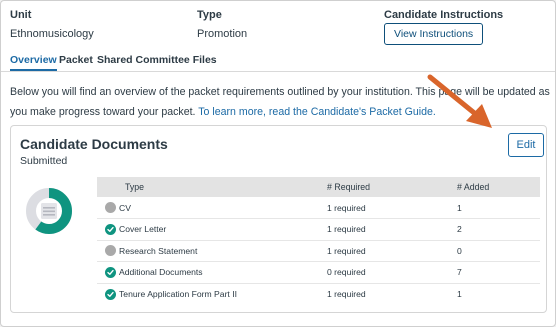  What do you see at coordinates (157, 62) in the screenshot?
I see `tab-shared-committee-files: Shared Committee Files` at bounding box center [157, 62].